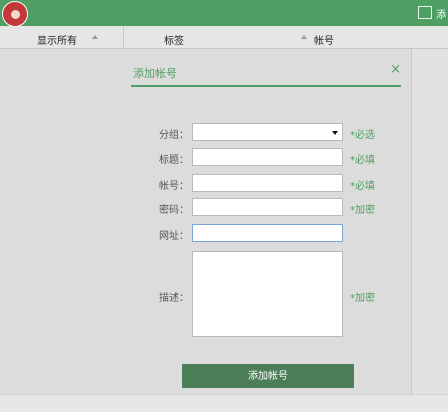 This screenshot has width=448, height=412. I want to click on title-hint: *必填, so click(362, 160).